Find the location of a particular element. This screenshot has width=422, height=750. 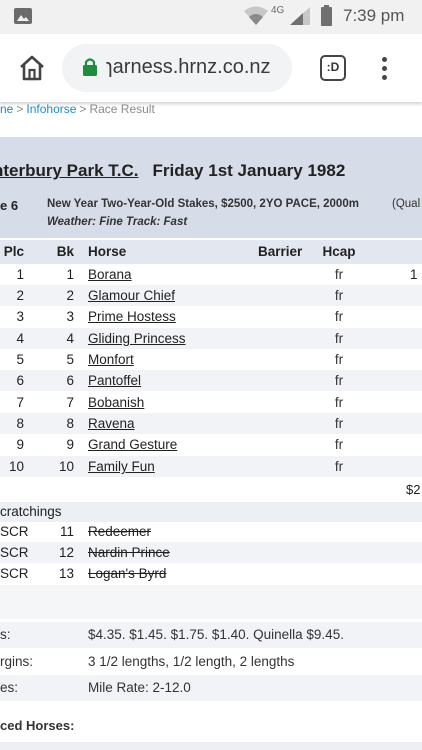

notification-image-icon is located at coordinates (23, 16).